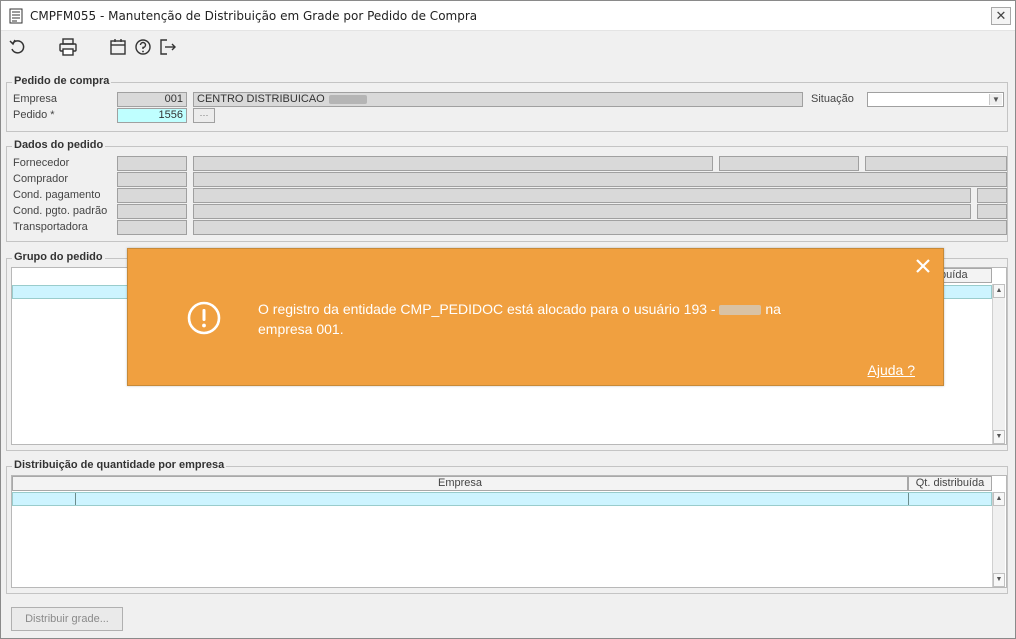 The width and height of the screenshot is (1016, 639). Describe the element at coordinates (68, 47) in the screenshot. I see `print-icon` at that location.